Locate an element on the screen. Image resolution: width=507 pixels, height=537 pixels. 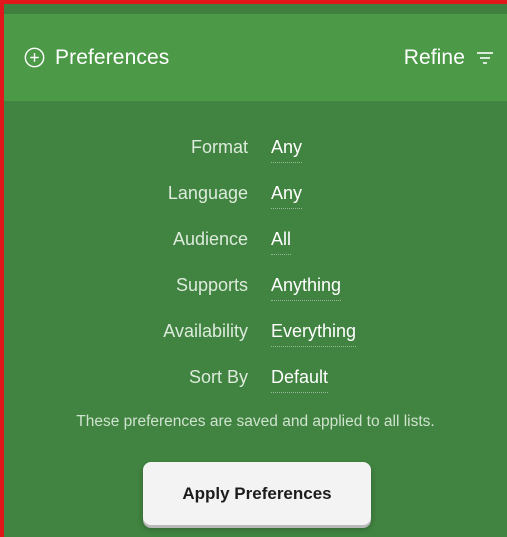
pref-row-sort-by: Sort By Default is located at coordinates (255, 385).